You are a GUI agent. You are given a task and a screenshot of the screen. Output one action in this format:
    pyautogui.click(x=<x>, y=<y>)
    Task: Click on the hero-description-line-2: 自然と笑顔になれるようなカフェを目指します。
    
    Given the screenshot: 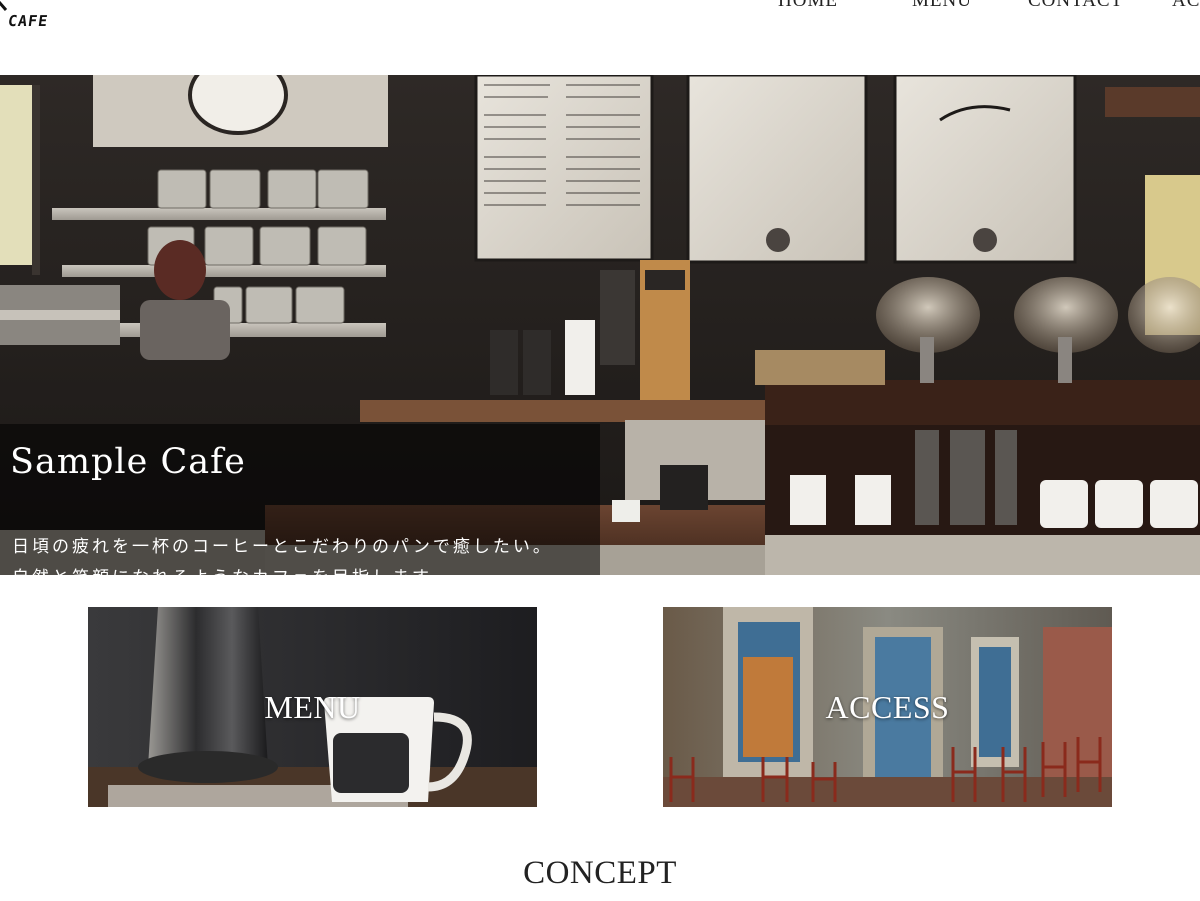 What is the action you would take?
    pyautogui.click(x=231, y=569)
    